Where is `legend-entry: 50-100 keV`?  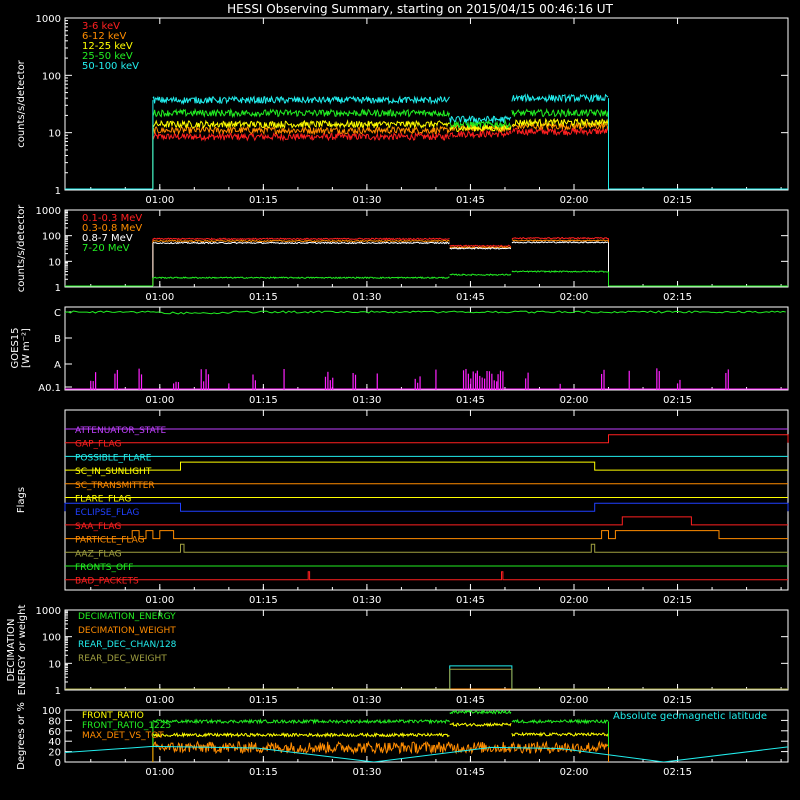
legend-entry: 50-100 keV is located at coordinates (110, 66).